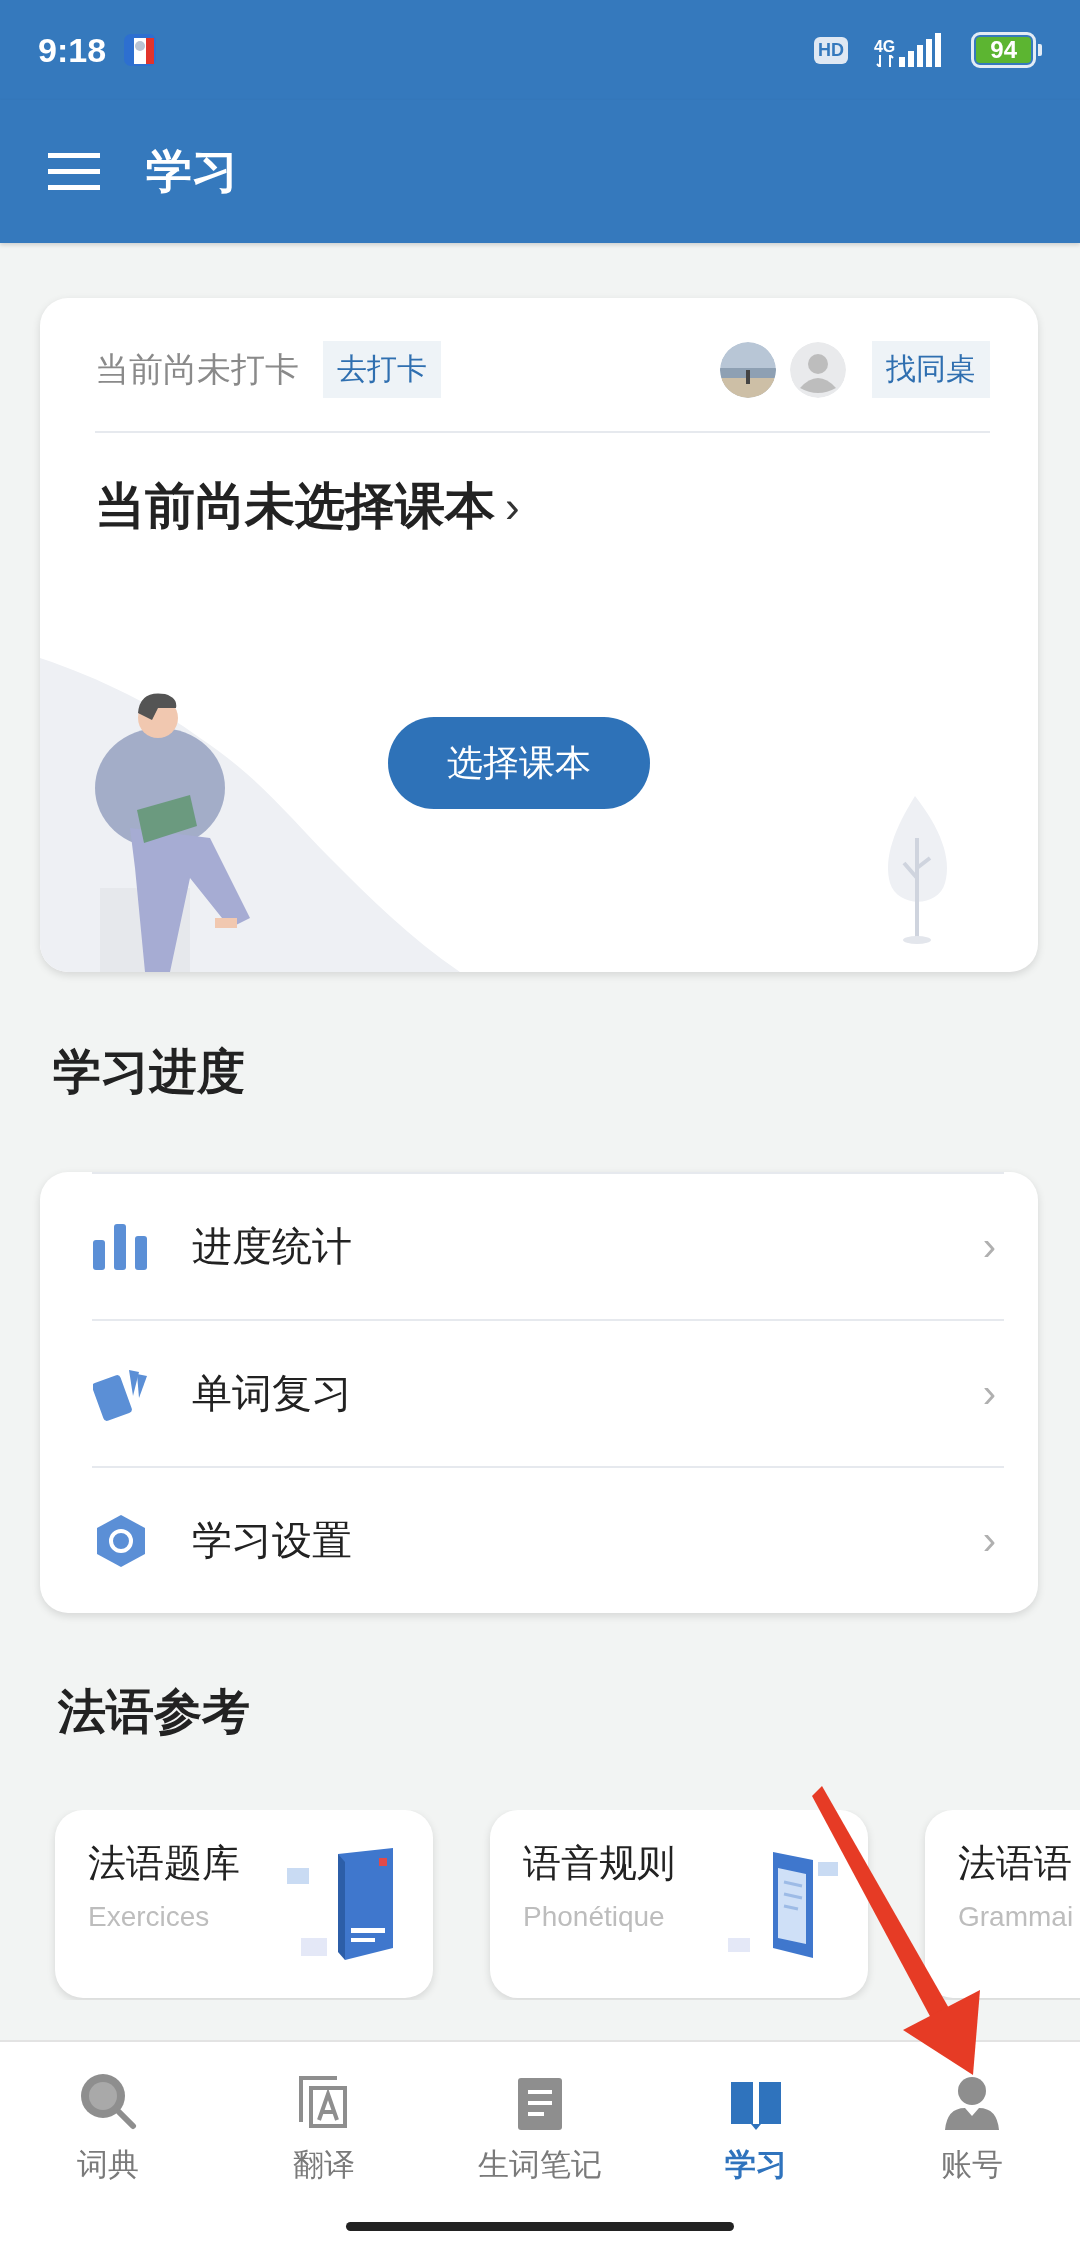  What do you see at coordinates (921, 50) in the screenshot?
I see `signal-icon` at bounding box center [921, 50].